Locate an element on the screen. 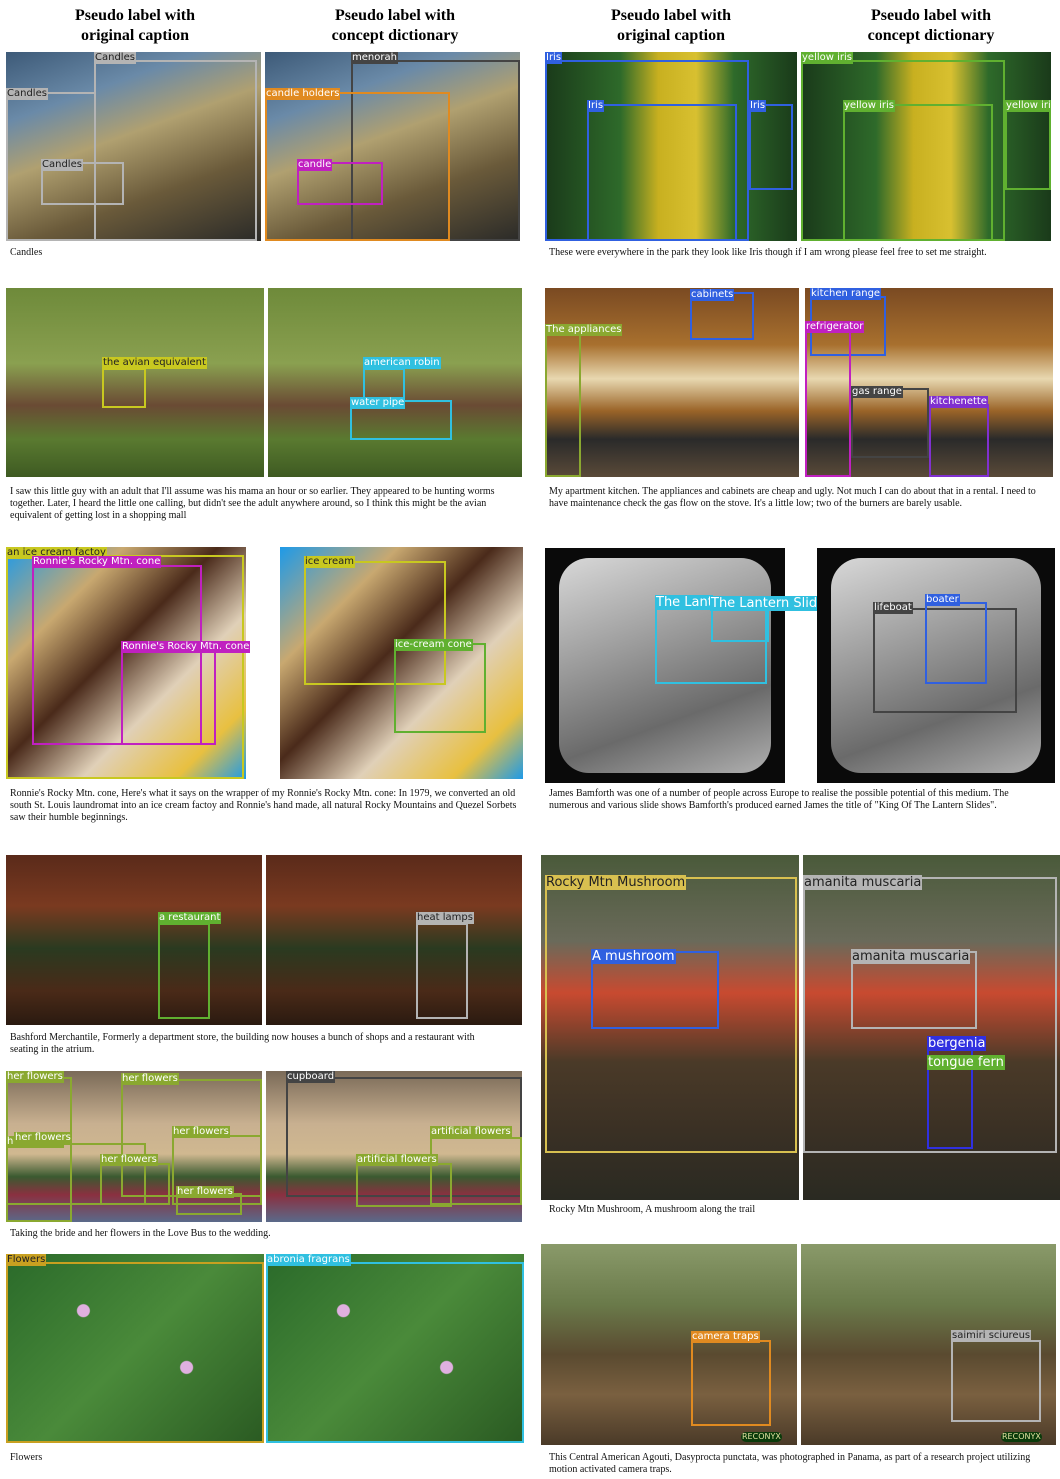  restaurant-orig-label-1: a restaurant is located at coordinates (190, 918).